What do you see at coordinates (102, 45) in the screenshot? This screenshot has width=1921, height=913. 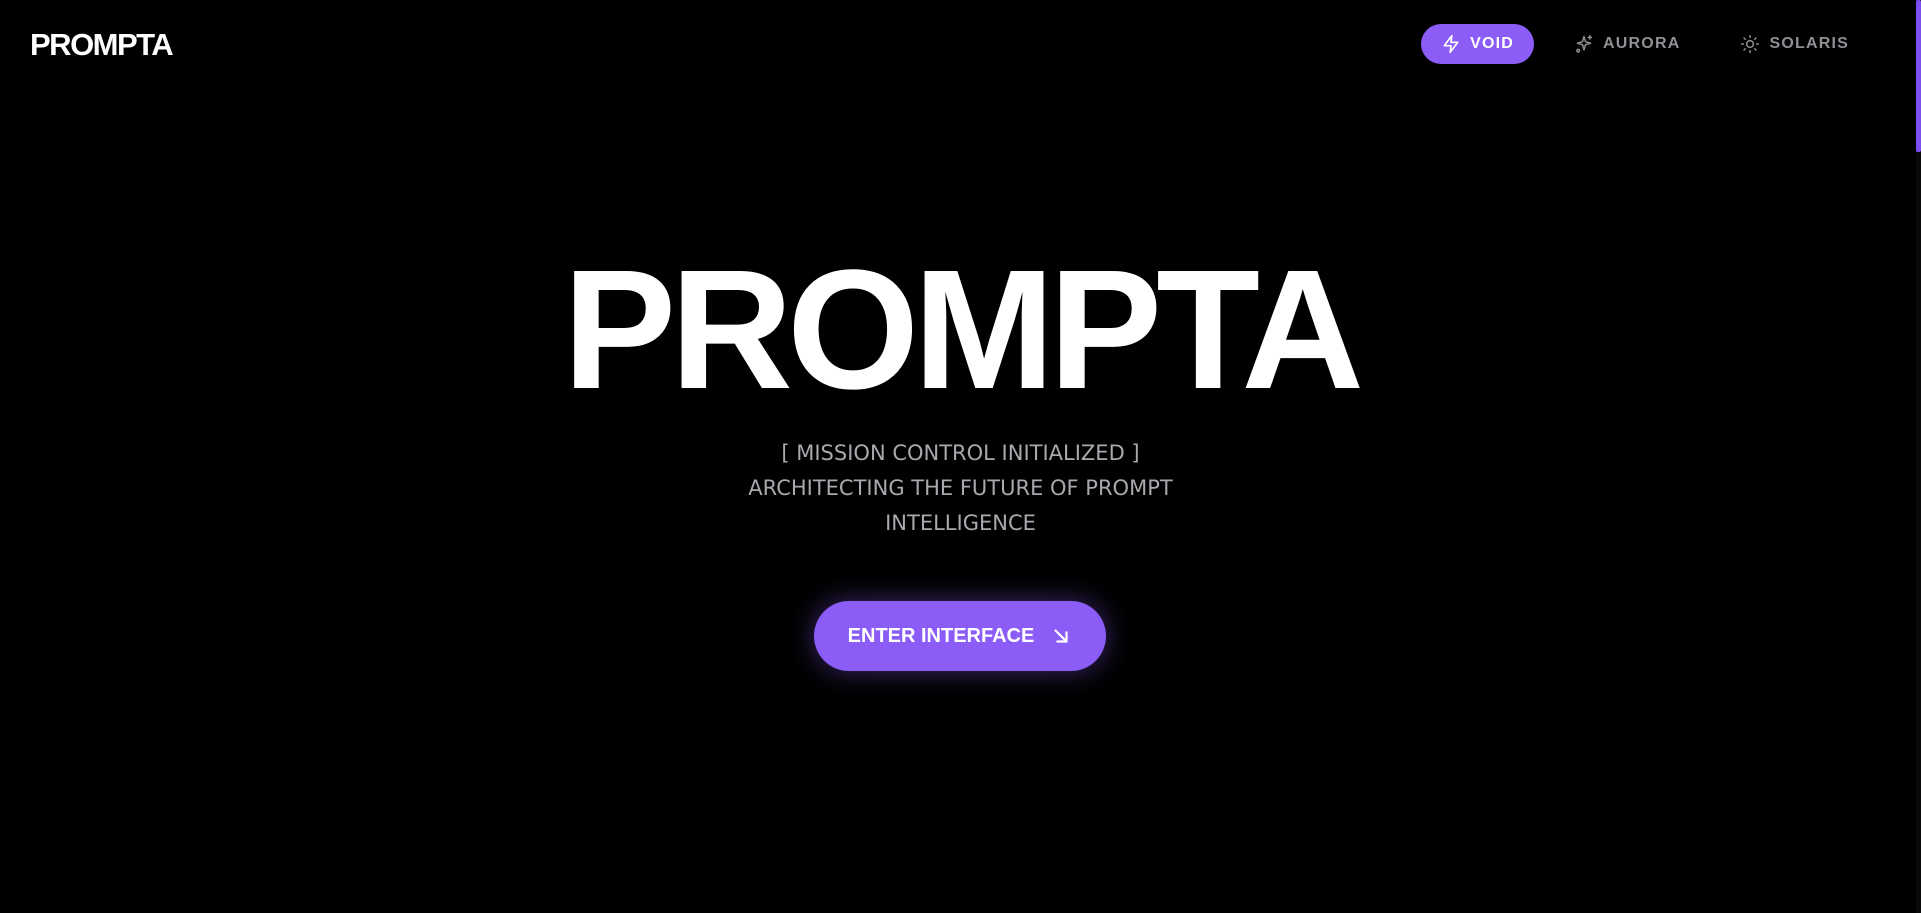 I see `logo: PROMPTA` at bounding box center [102, 45].